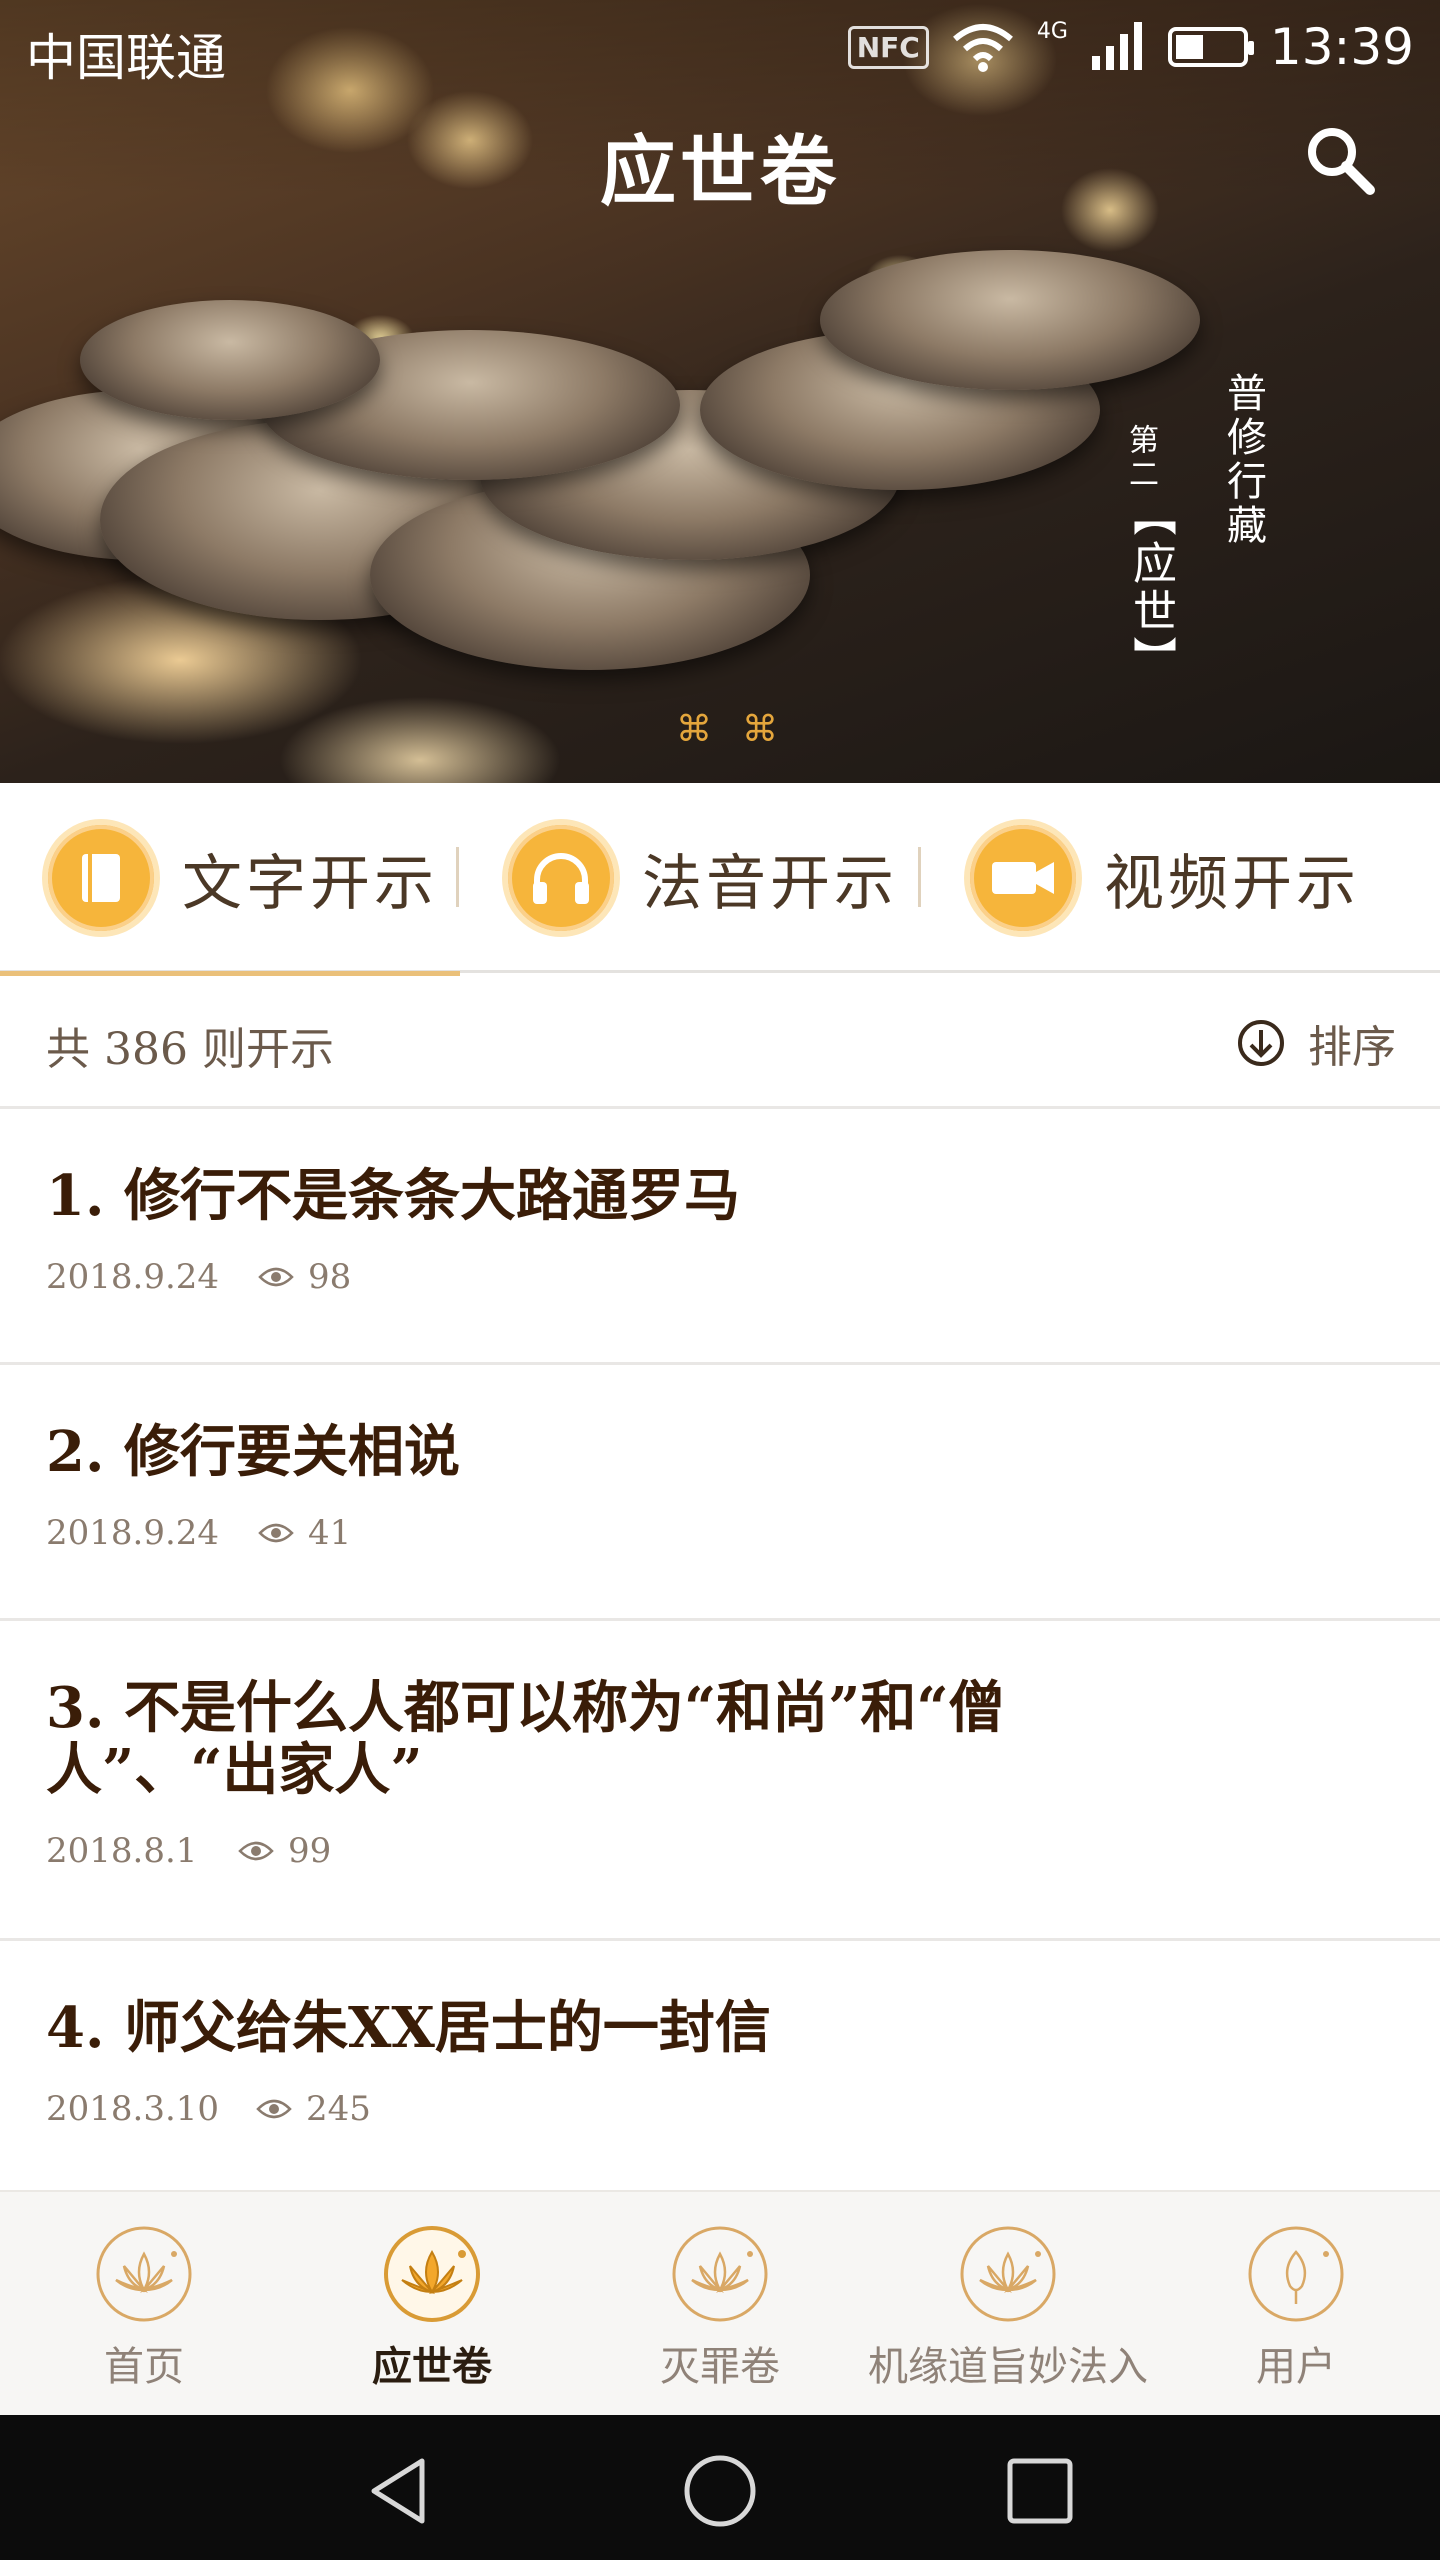  Describe the element at coordinates (525, 1708) in the screenshot. I see `item-title-line: 3. 不是什么人都可以称为“和尚”和“僧` at that location.